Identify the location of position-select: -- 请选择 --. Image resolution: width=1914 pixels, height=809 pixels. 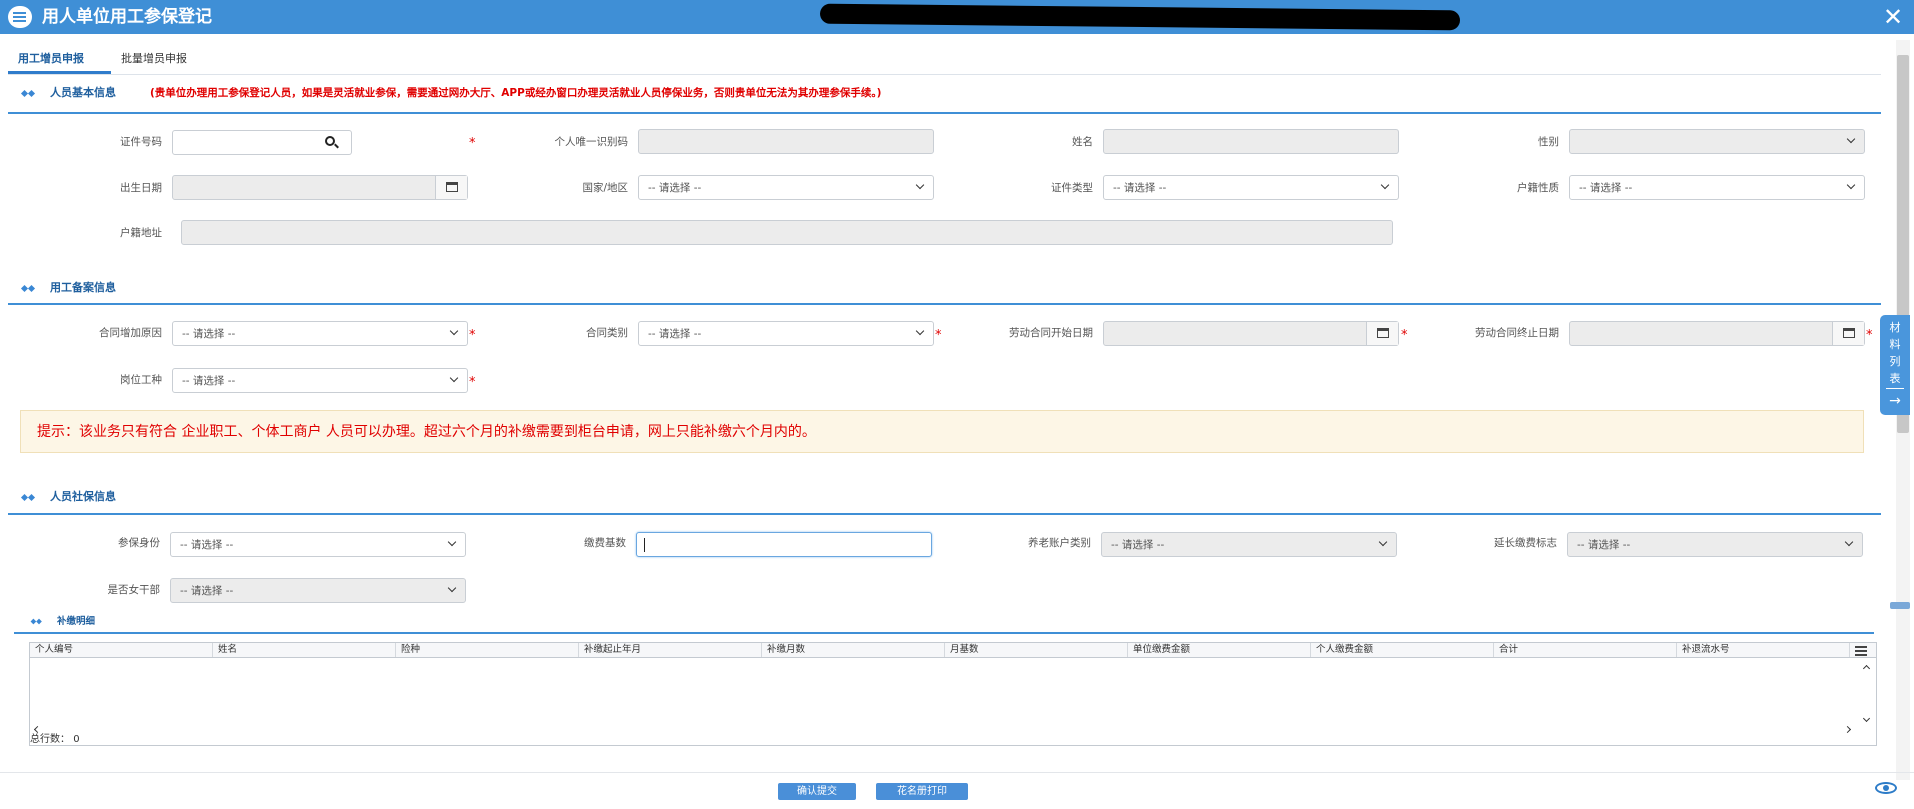
(320, 380).